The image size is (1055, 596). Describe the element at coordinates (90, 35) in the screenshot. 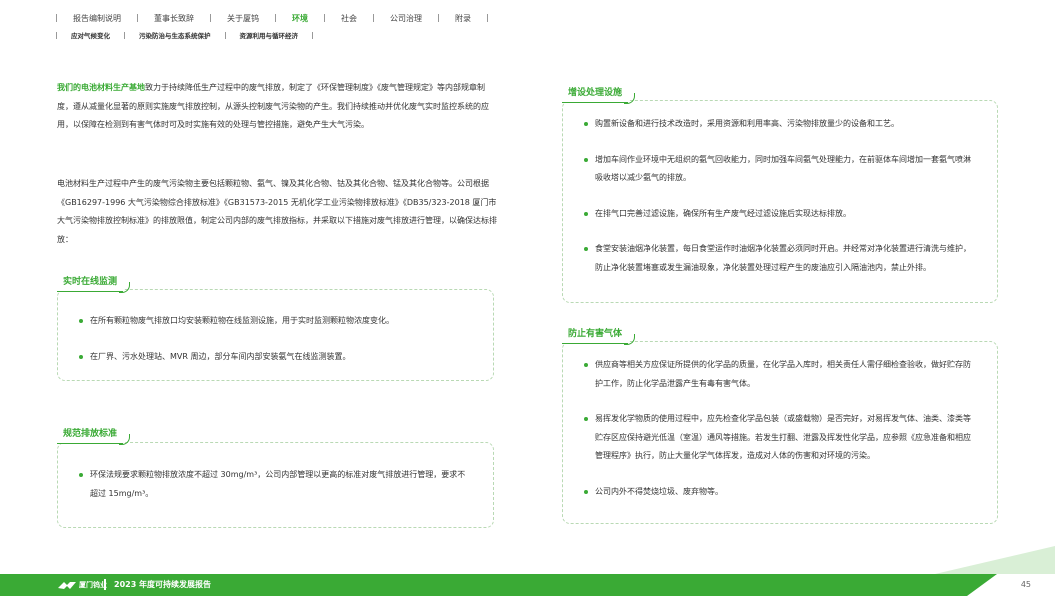

I see `subnav-item-climate: 应对气候变化` at that location.